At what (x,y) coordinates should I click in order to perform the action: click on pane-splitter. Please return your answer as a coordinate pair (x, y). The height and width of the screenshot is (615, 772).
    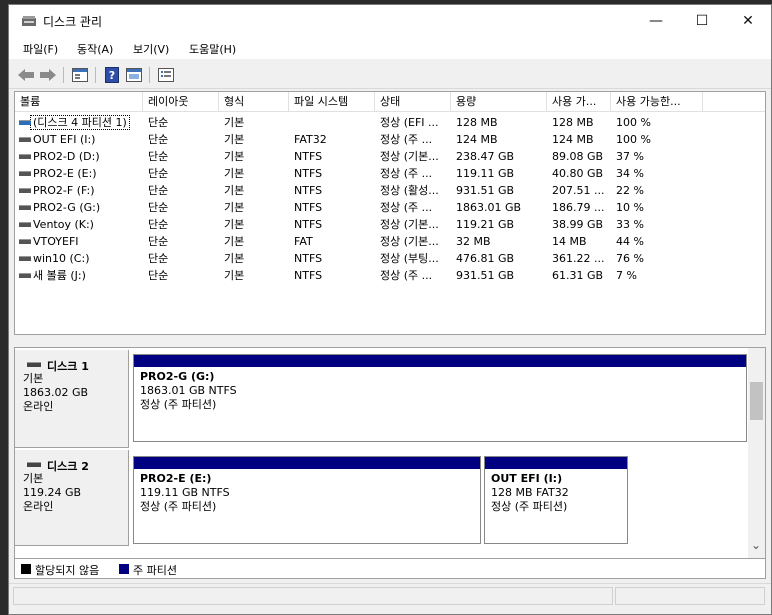
    Looking at the image, I should click on (390, 341).